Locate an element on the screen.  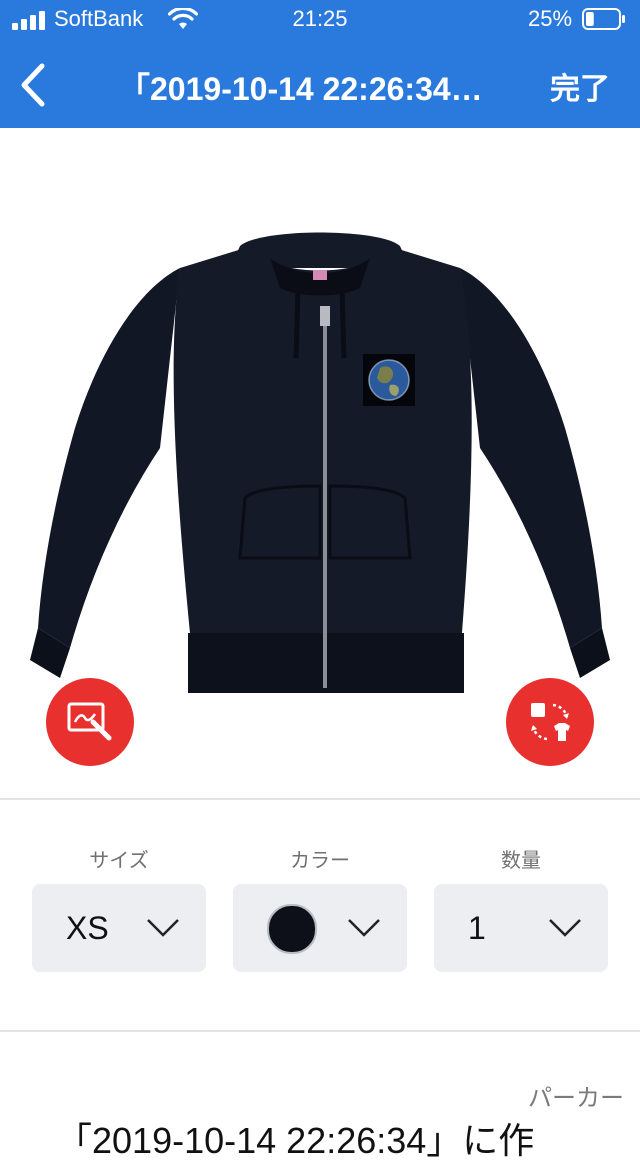
change-item-icon is located at coordinates (550, 722).